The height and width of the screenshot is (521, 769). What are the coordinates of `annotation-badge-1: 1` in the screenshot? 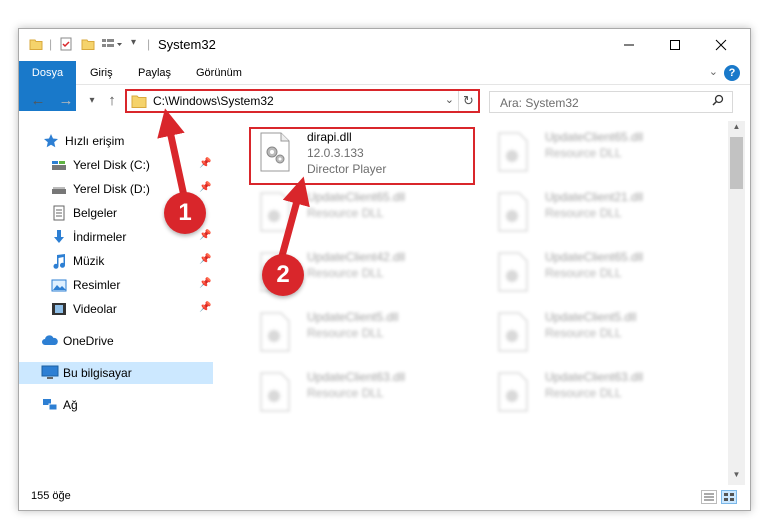 It's located at (185, 213).